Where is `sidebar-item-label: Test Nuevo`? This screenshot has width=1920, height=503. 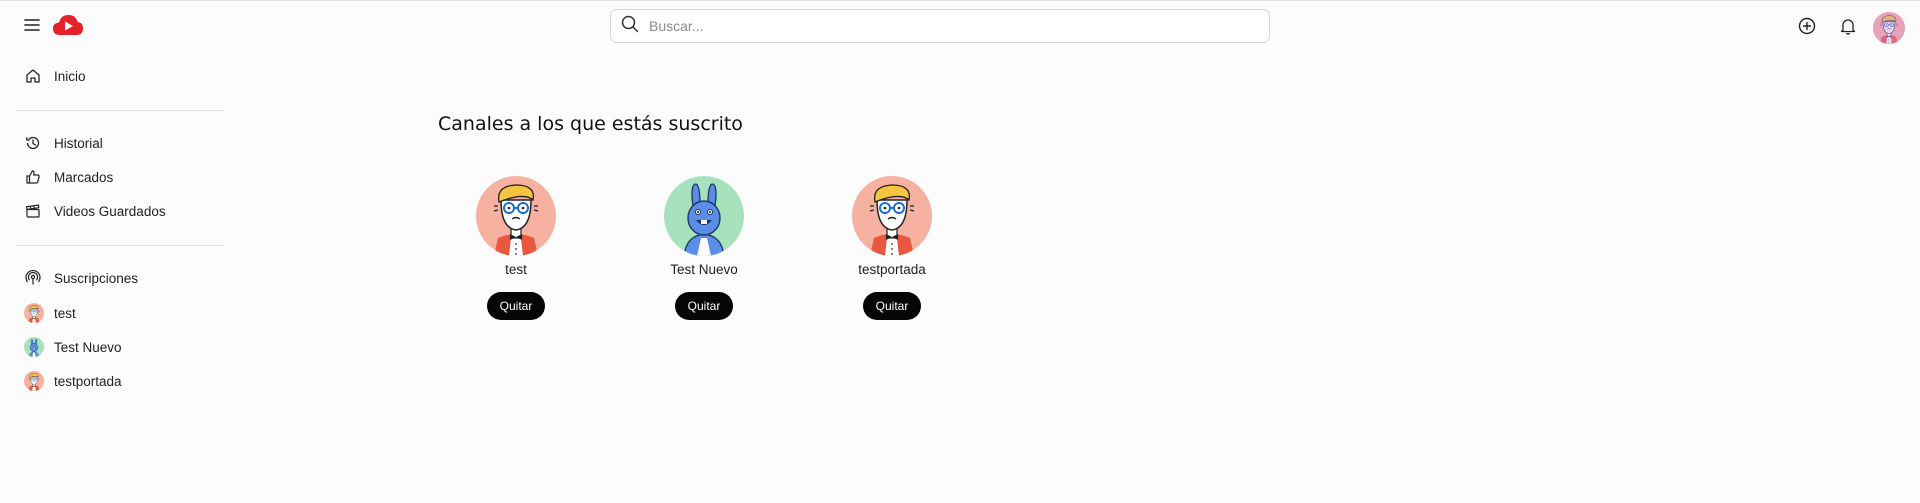 sidebar-item-label: Test Nuevo is located at coordinates (88, 347).